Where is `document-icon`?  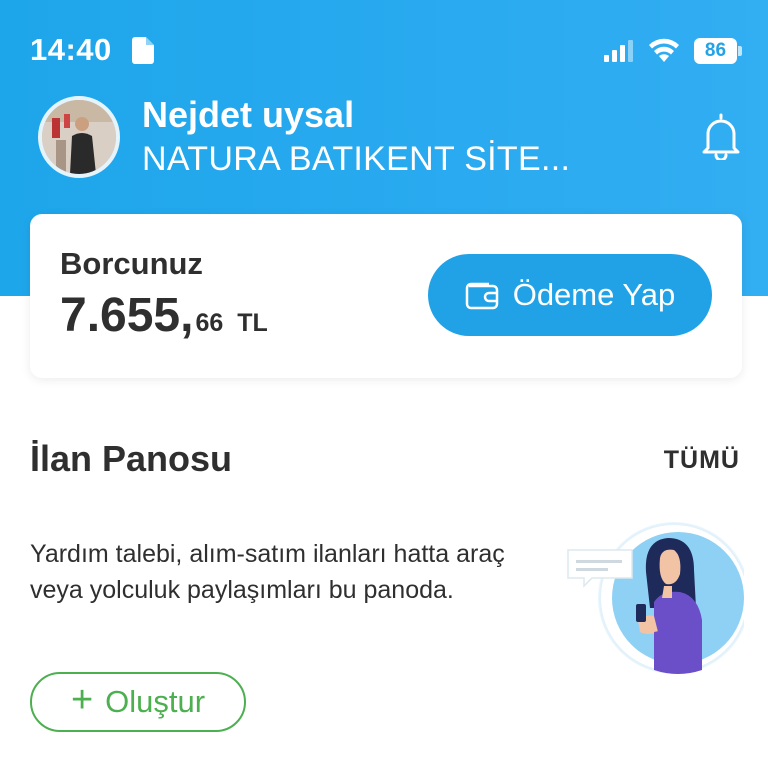
document-icon is located at coordinates (143, 50).